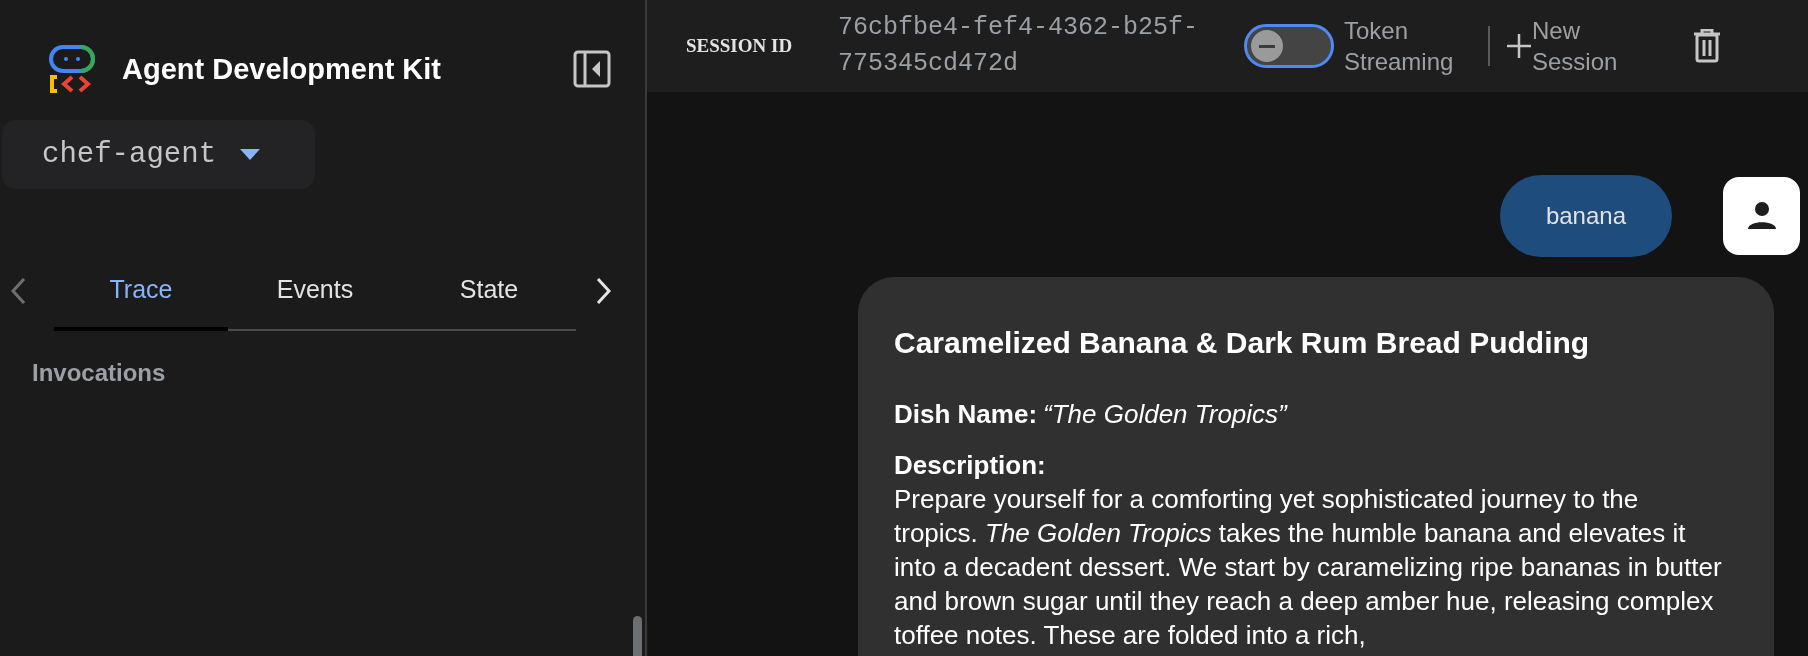 The width and height of the screenshot is (1808, 656). I want to click on scrollbar-thumb, so click(637, 636).